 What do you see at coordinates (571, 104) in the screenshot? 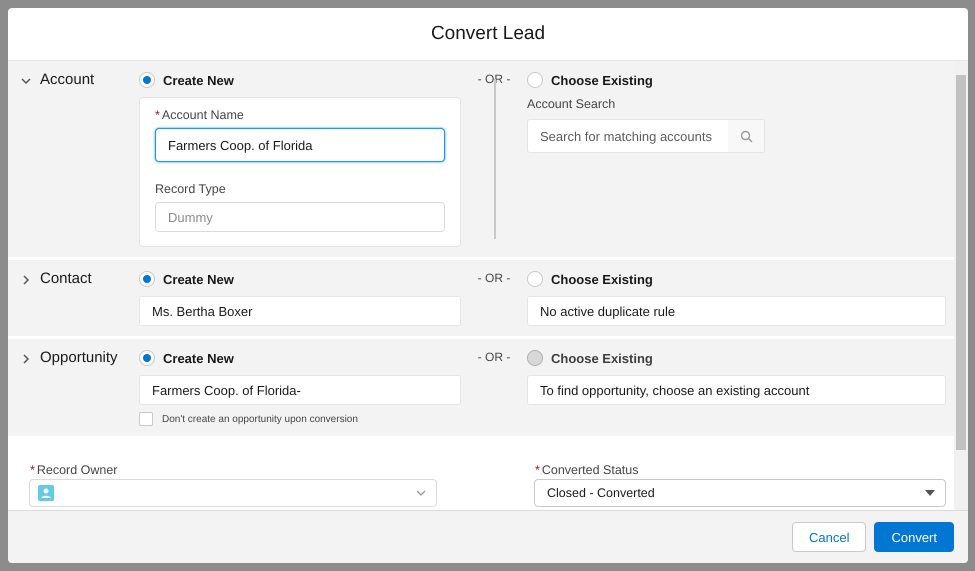
I see `field-label: Account Search` at bounding box center [571, 104].